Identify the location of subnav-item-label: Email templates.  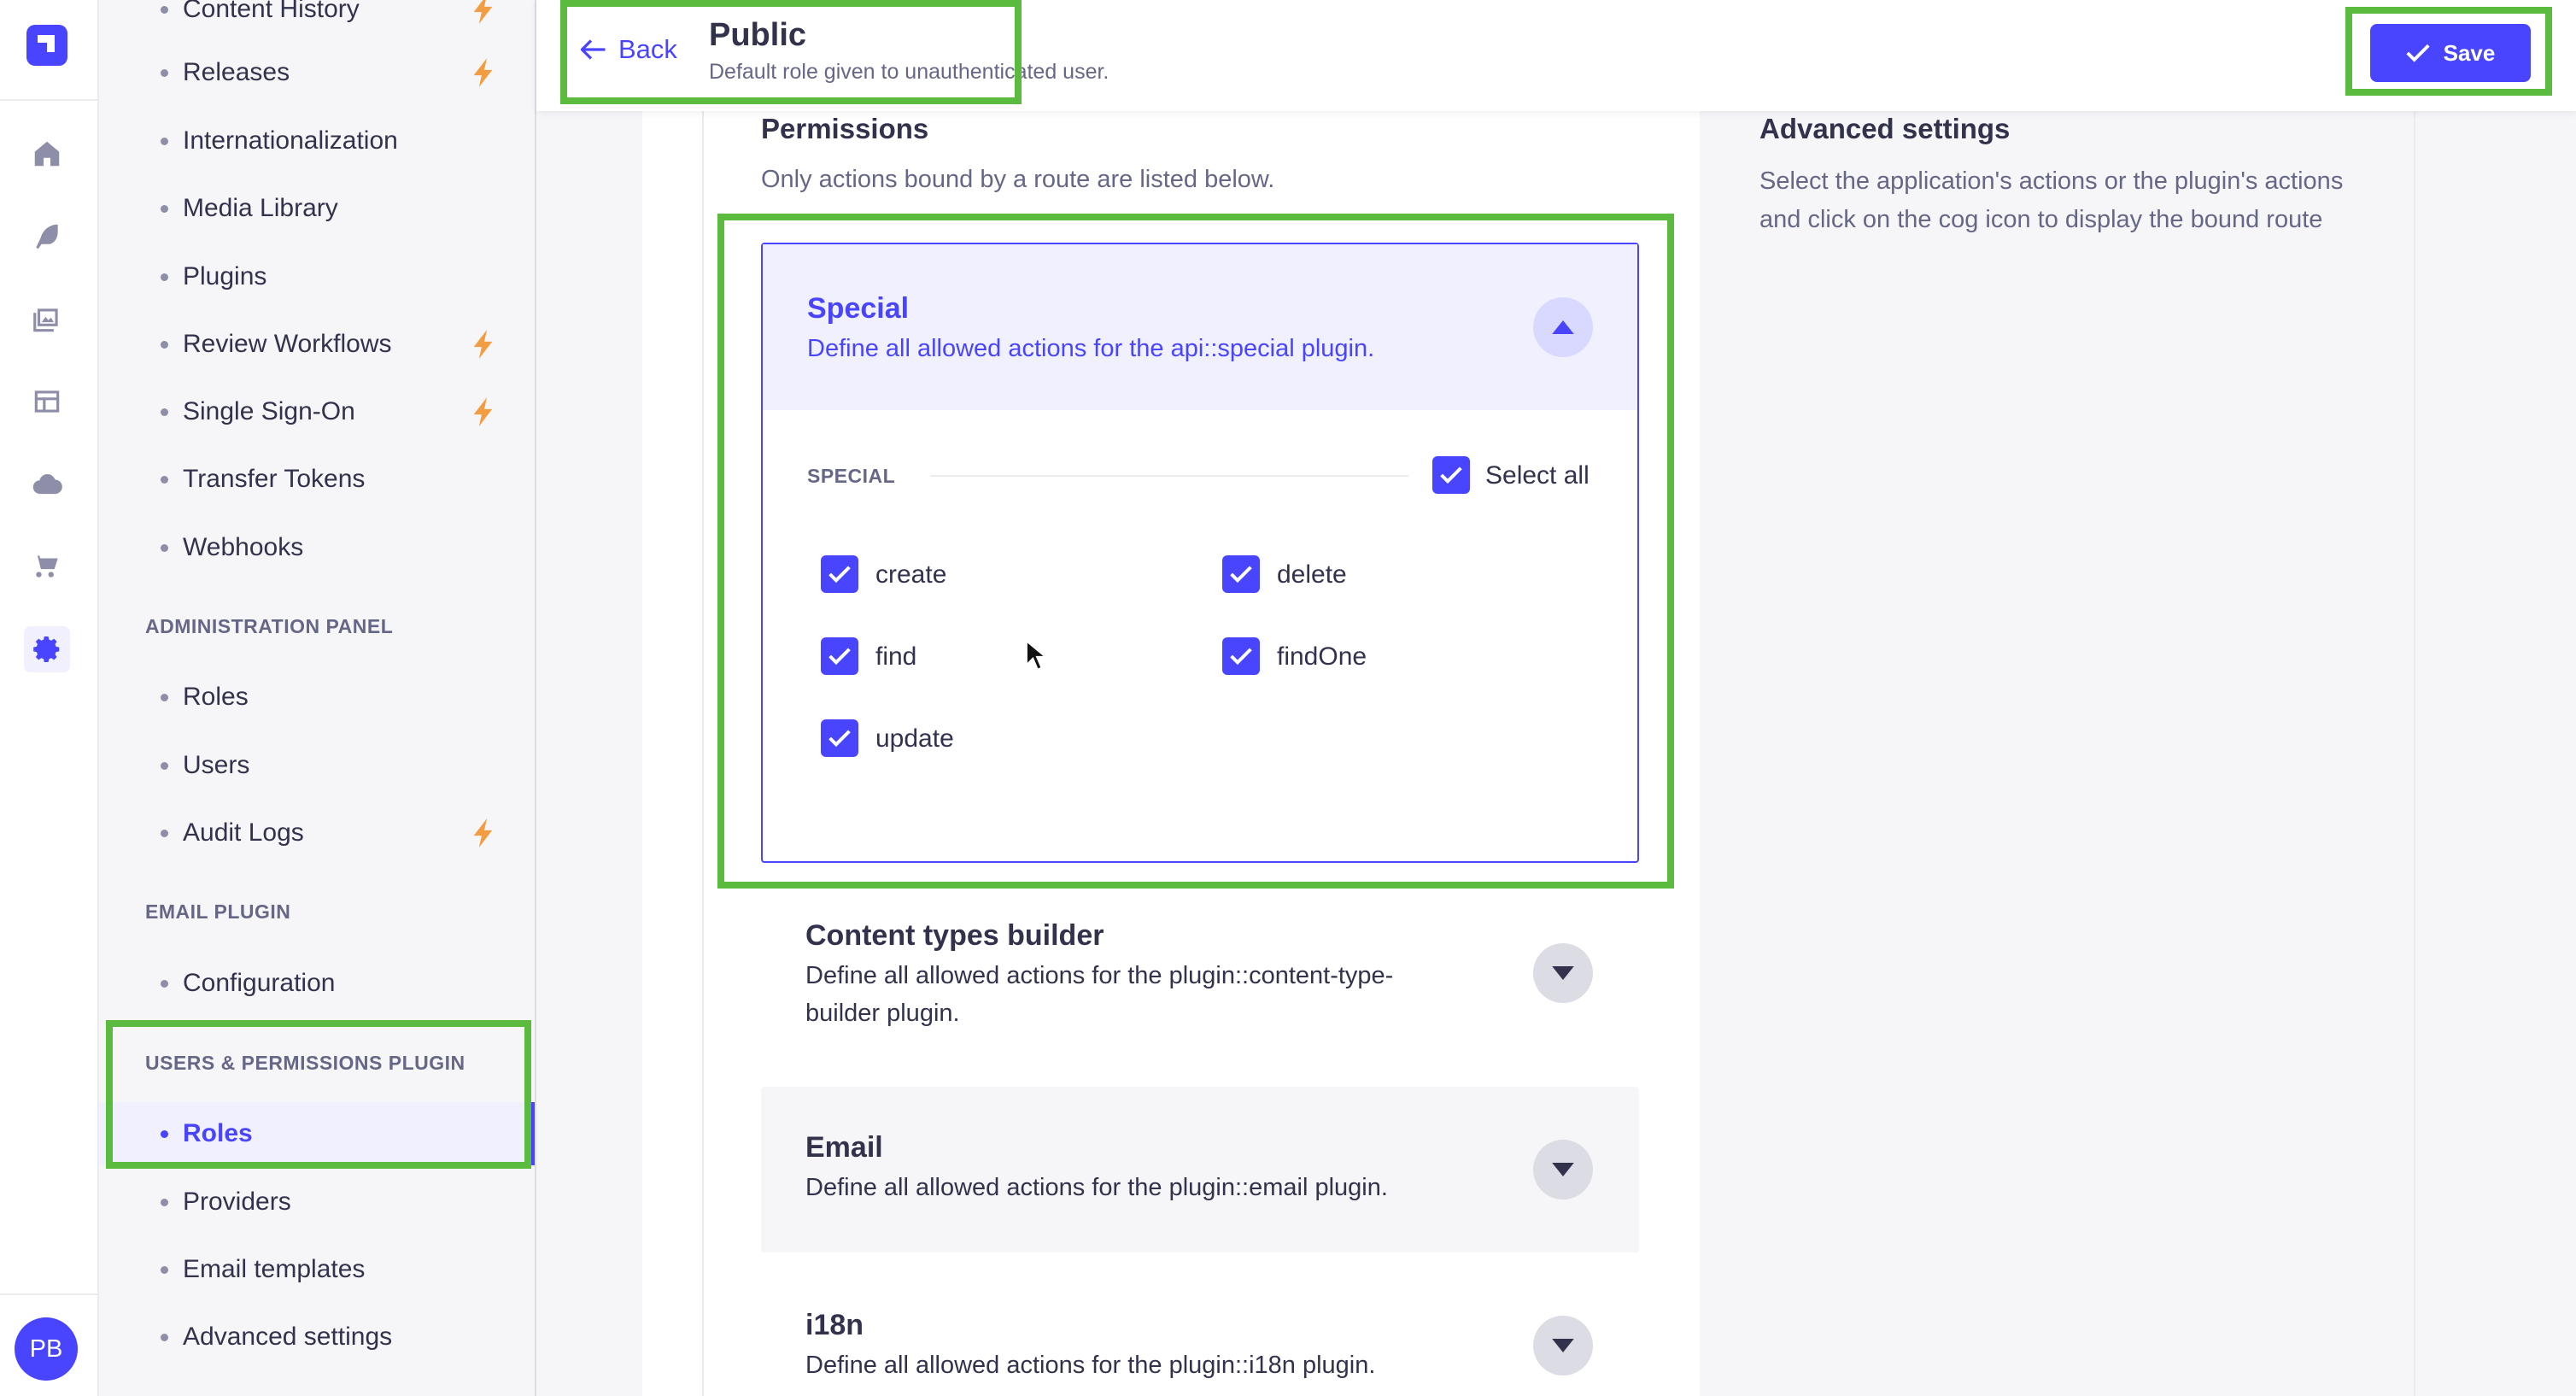
(274, 1269).